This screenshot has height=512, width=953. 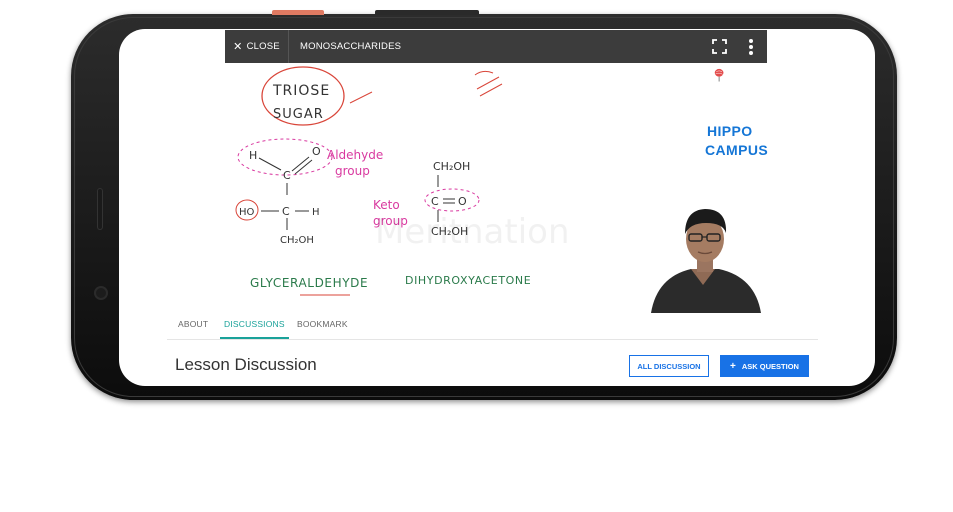 What do you see at coordinates (355, 155) in the screenshot?
I see `svg-text: Aldehyde` at bounding box center [355, 155].